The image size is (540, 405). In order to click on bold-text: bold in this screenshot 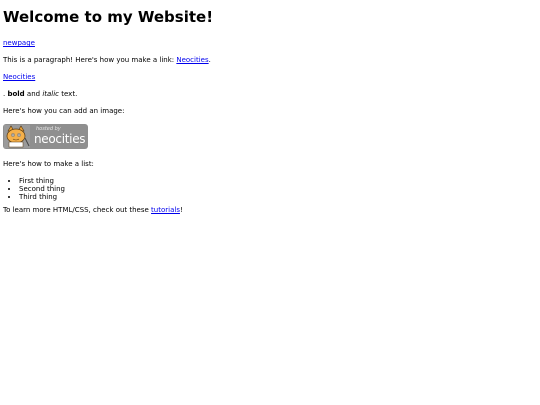, I will do `click(16, 94)`.